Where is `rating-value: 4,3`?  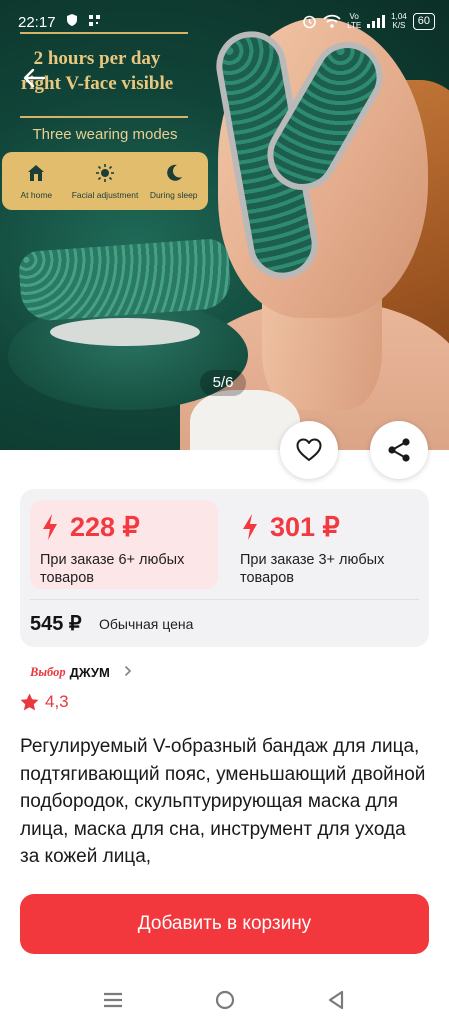 rating-value: 4,3 is located at coordinates (57, 701).